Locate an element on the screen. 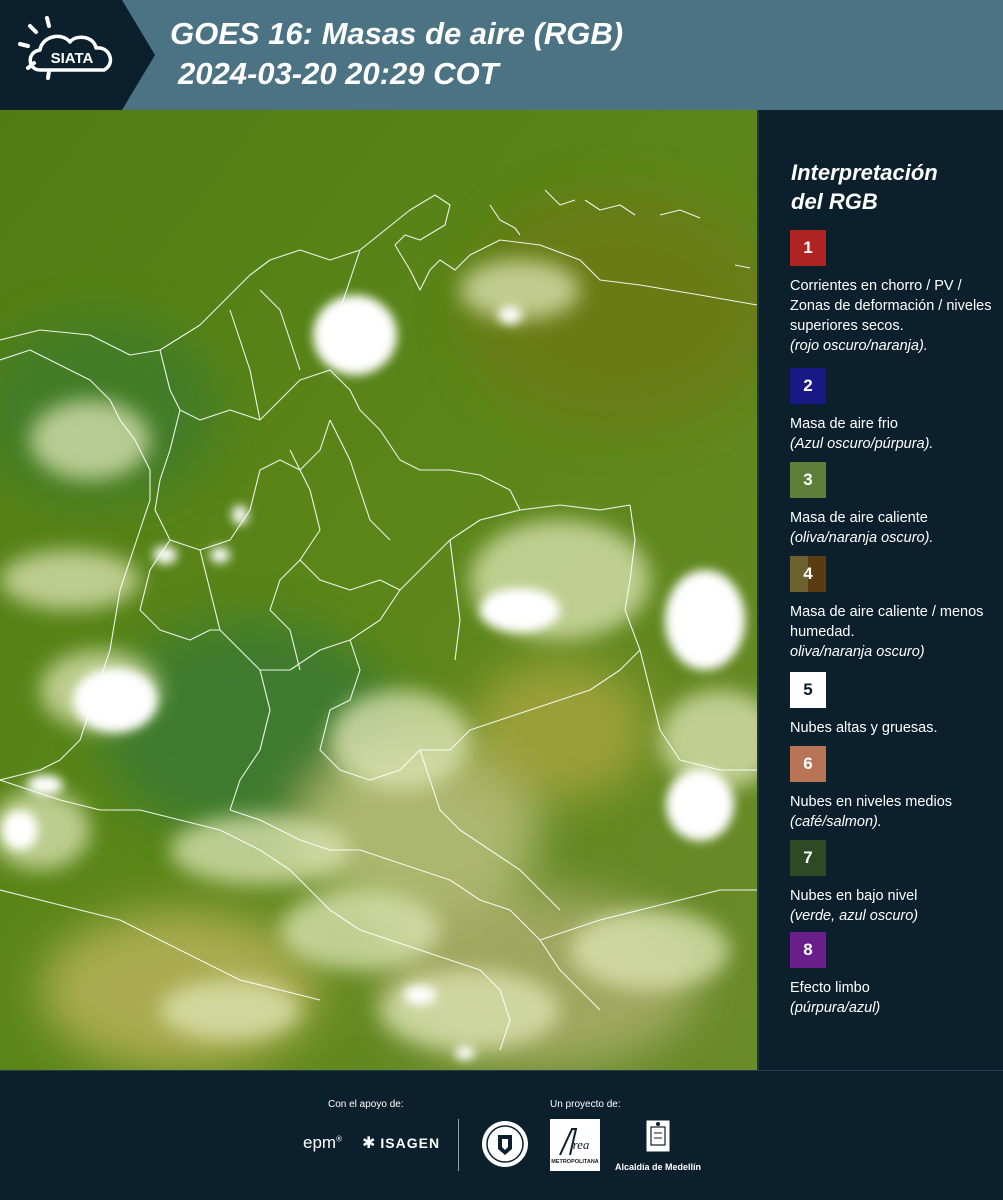 Image resolution: width=1003 pixels, height=1200 pixels. legend-note-2: (Azul oscuro/púrpura). is located at coordinates (862, 444).